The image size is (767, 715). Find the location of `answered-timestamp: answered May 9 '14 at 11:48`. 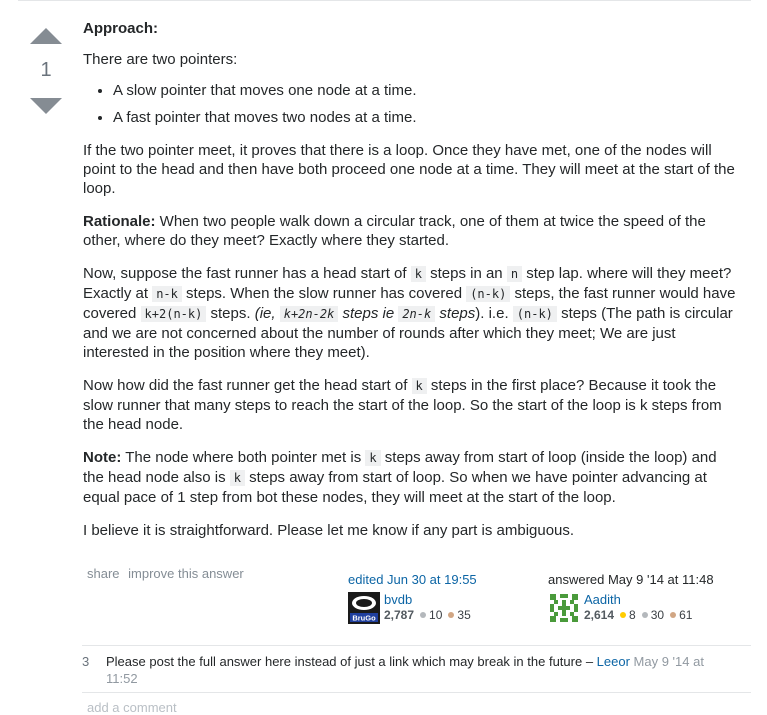

answered-timestamp: answered May 9 '14 at 11:48 is located at coordinates (631, 579).